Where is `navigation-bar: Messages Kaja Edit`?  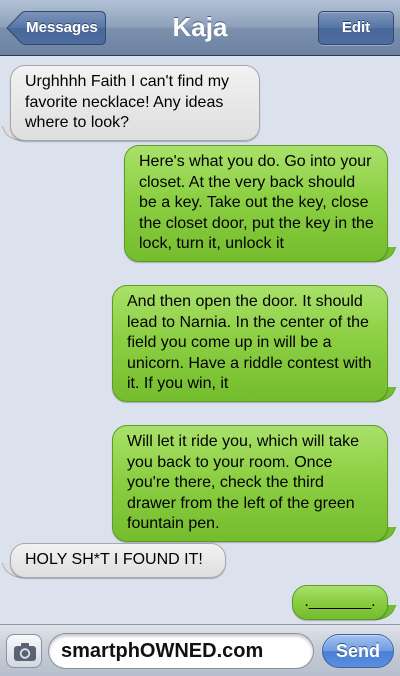 navigation-bar: Messages Kaja Edit is located at coordinates (200, 28).